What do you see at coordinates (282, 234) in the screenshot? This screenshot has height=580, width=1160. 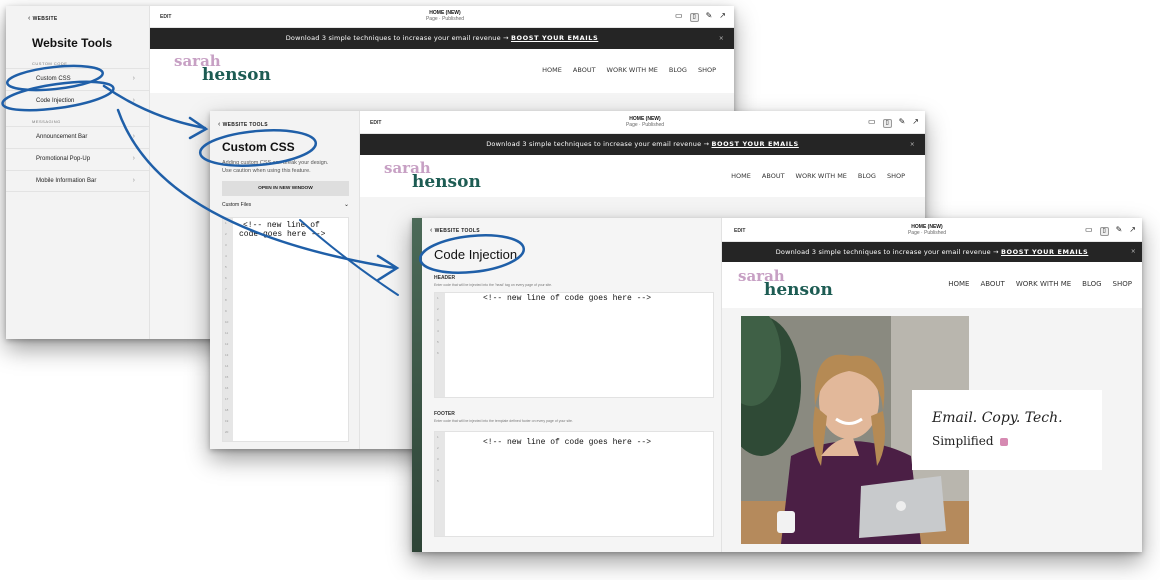 I see `css-code-line2: code goes here -->` at bounding box center [282, 234].